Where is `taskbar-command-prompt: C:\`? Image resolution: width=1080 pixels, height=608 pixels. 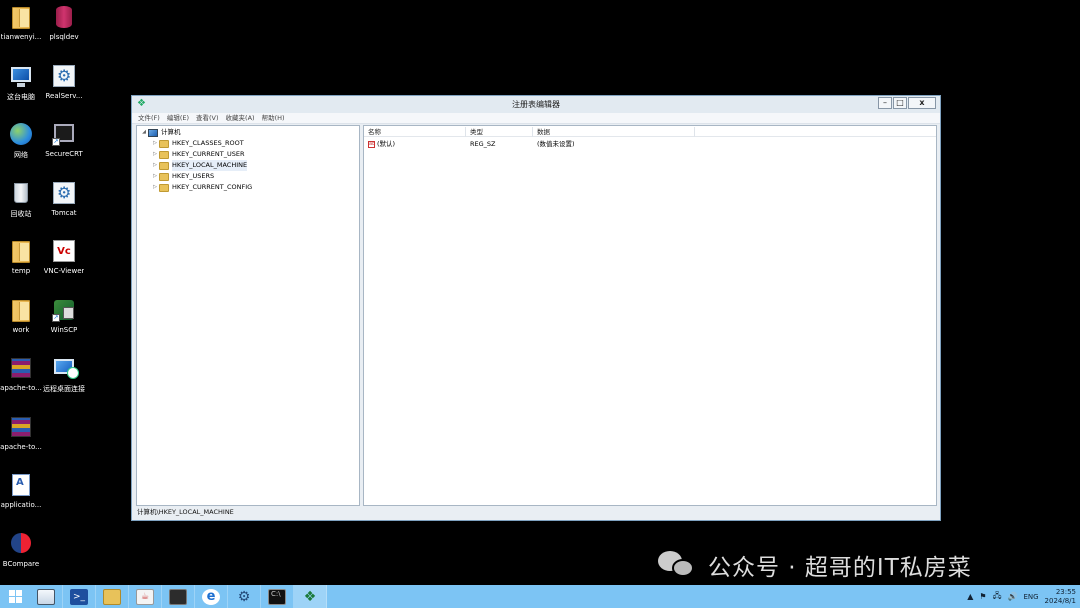
taskbar-command-prompt: C:\ is located at coordinates (277, 596).